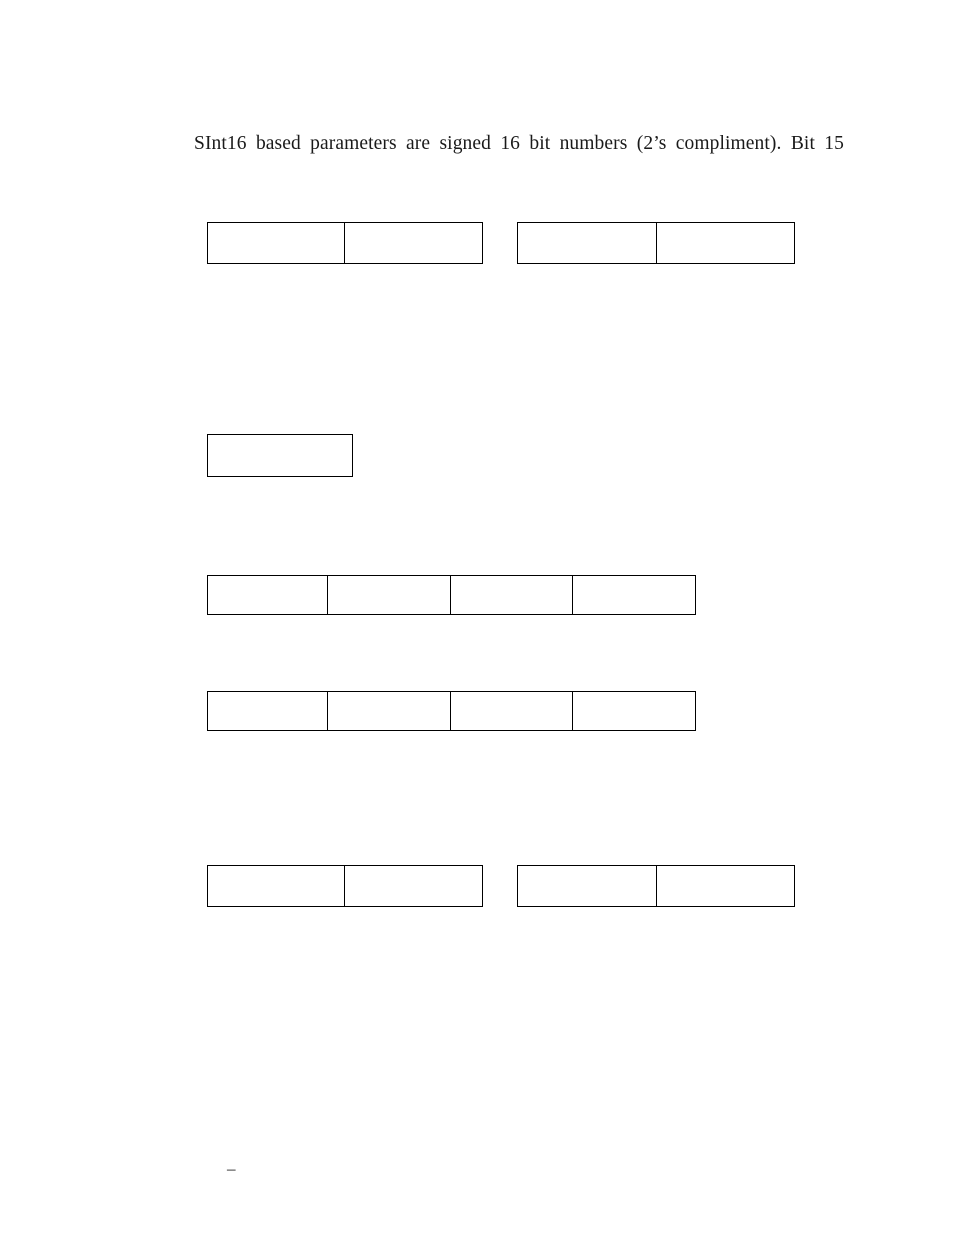 The width and height of the screenshot is (954, 1235). I want to click on table-2-single, so click(280, 455).